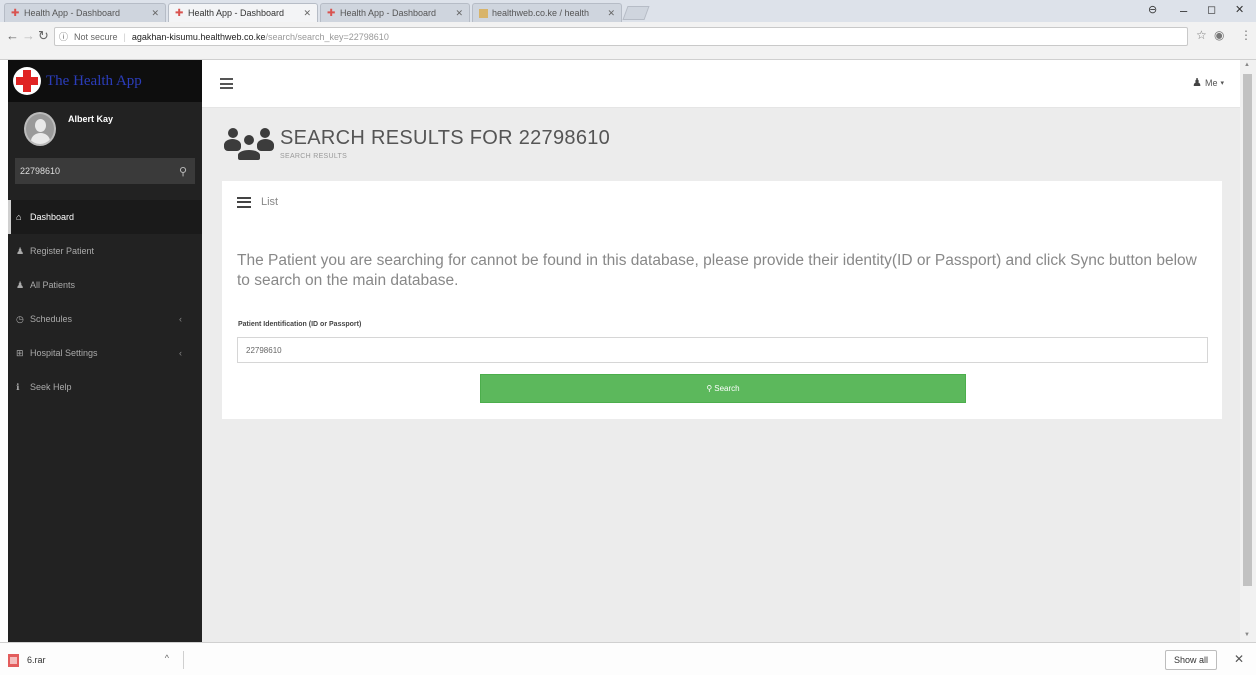  Describe the element at coordinates (257, 202) in the screenshot. I see `panel-heading: List` at that location.